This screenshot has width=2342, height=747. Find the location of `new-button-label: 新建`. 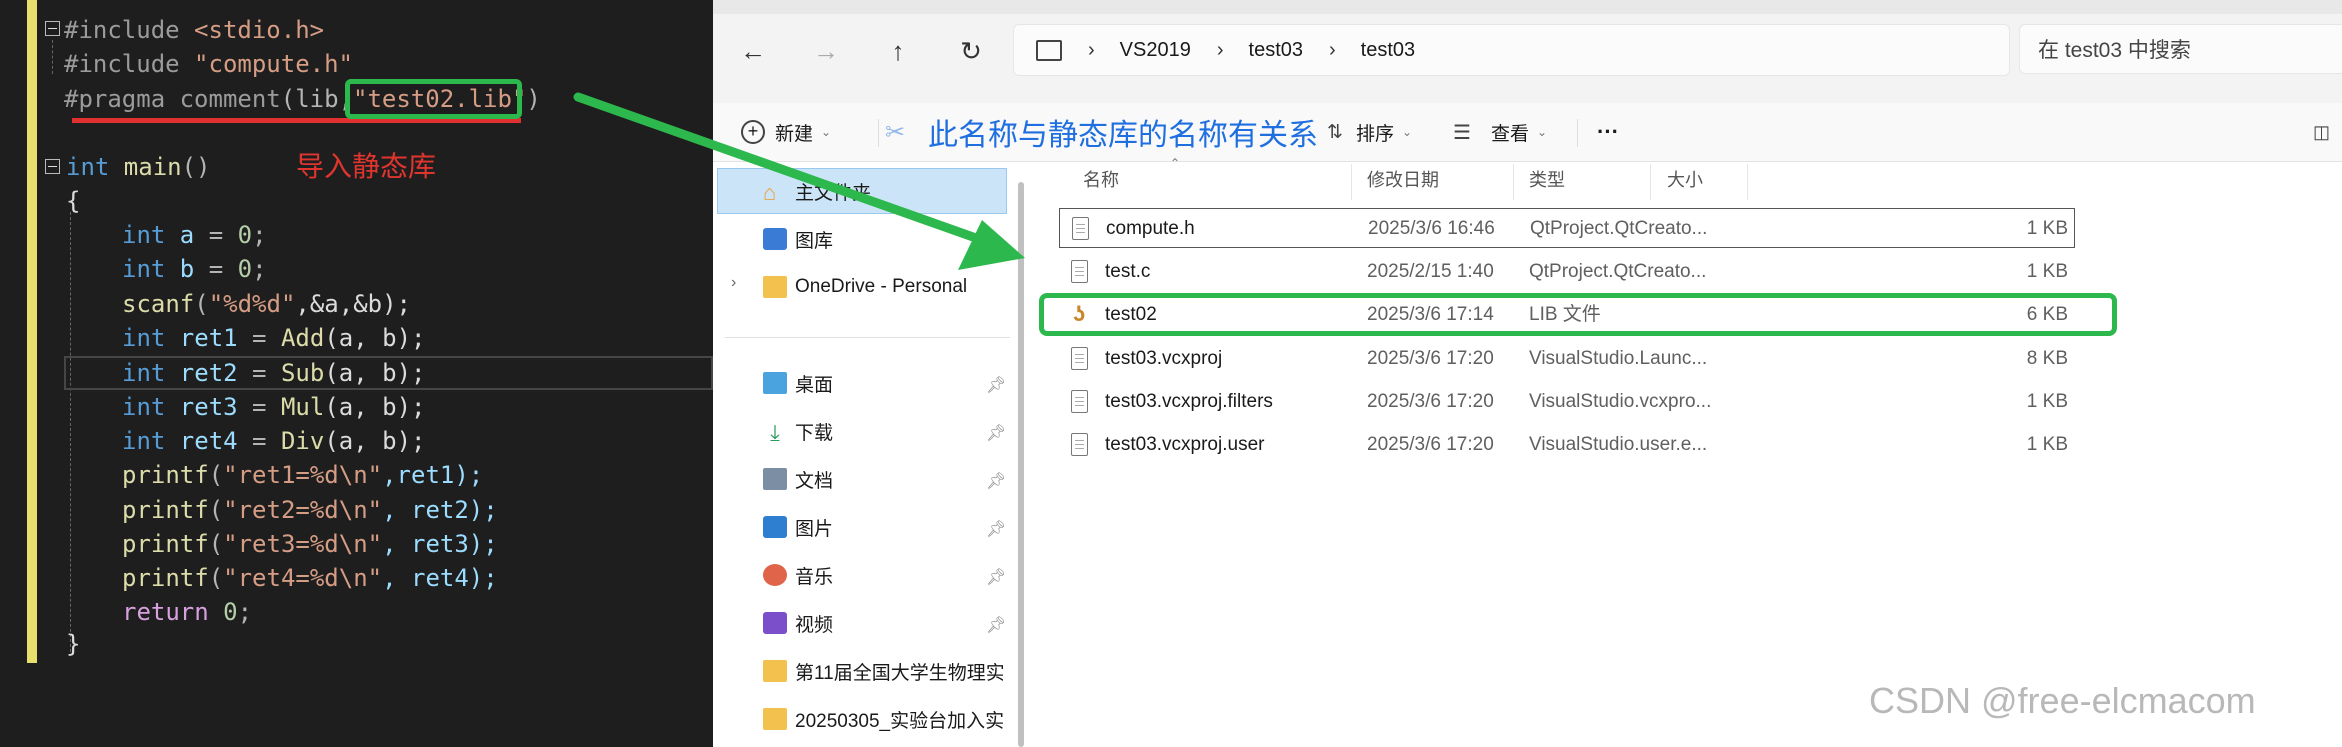

new-button-label: 新建 is located at coordinates (794, 134).